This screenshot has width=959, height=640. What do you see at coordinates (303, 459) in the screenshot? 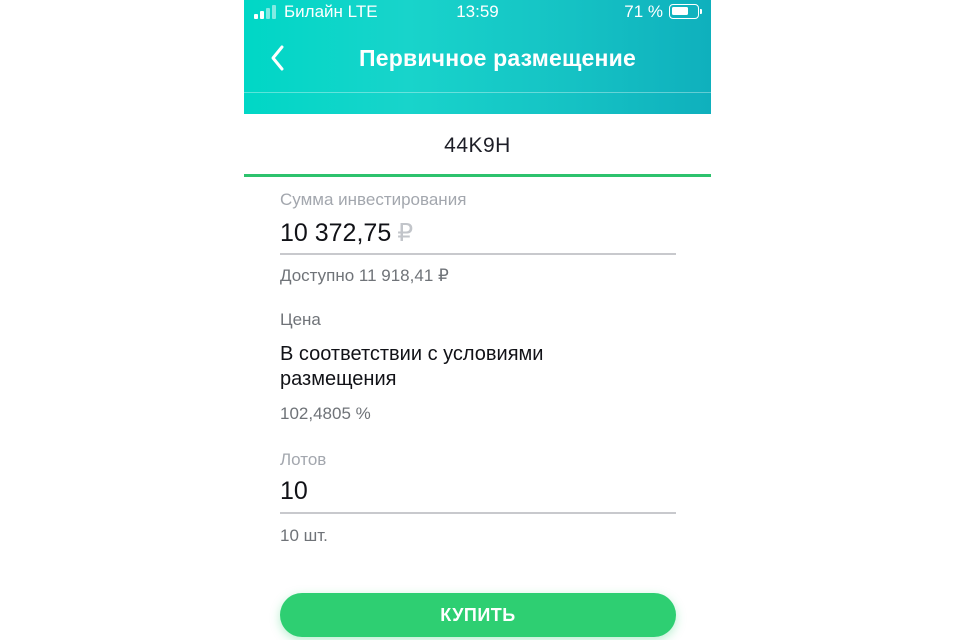
I see `lots-label: Лотов` at bounding box center [303, 459].